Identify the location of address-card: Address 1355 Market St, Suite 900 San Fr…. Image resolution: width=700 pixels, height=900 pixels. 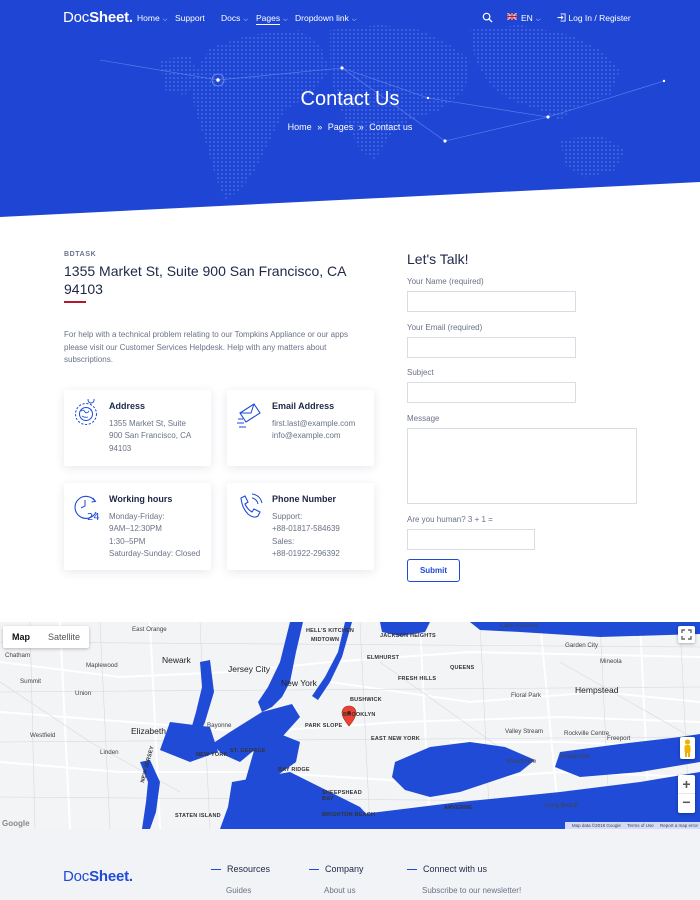
(137, 428).